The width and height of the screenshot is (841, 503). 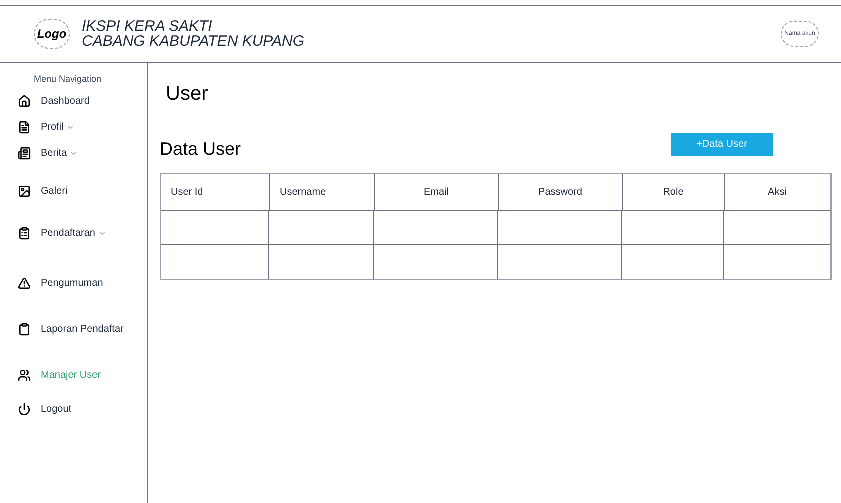 I want to click on home-icon, so click(x=24, y=101).